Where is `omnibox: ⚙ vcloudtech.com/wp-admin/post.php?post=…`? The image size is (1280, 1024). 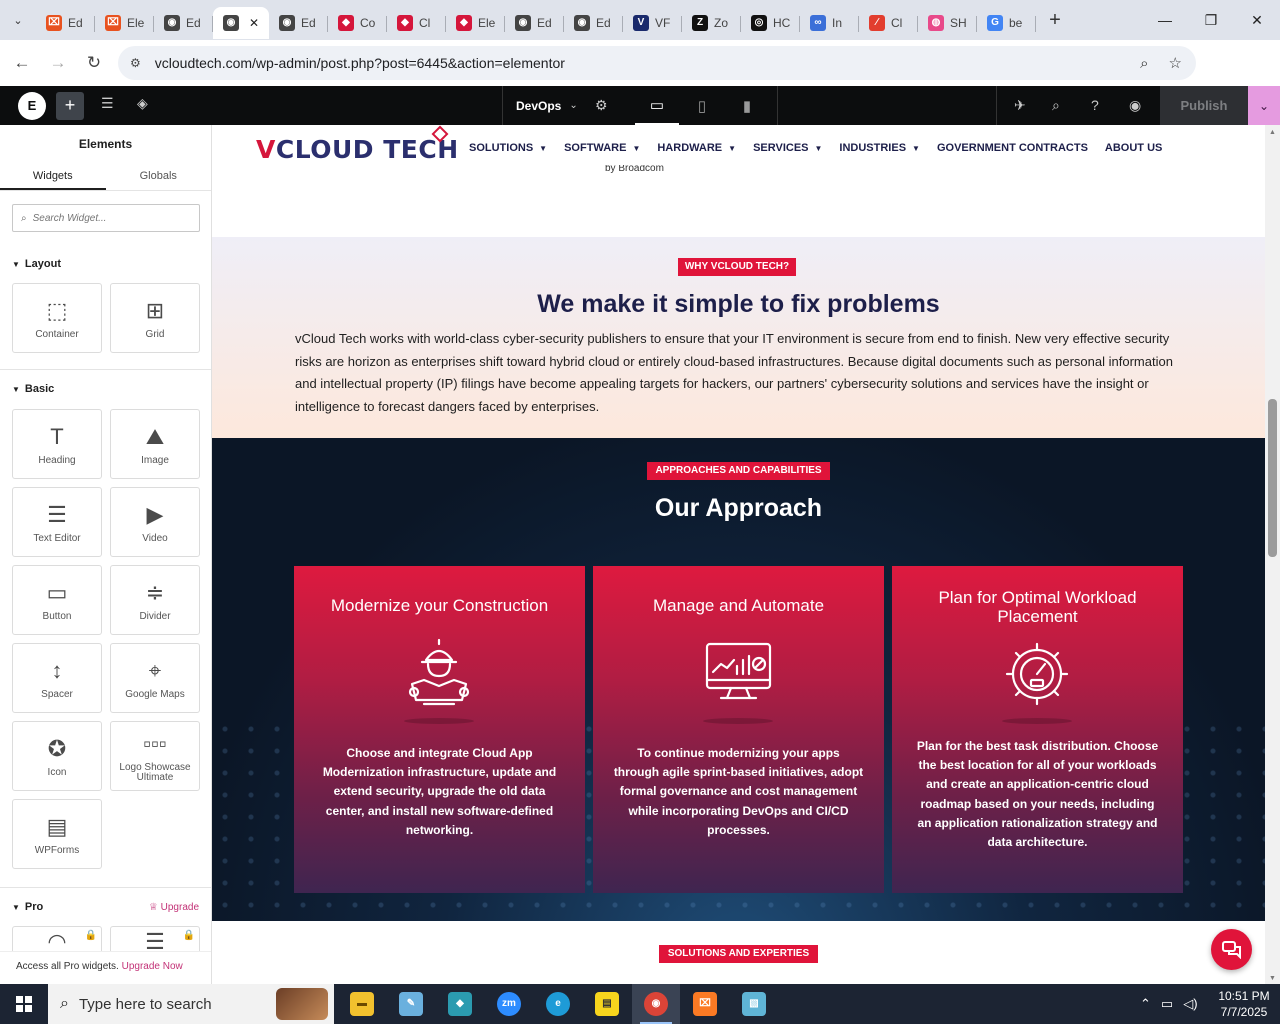 omnibox: ⚙ vcloudtech.com/wp-admin/post.php?post=… is located at coordinates (657, 63).